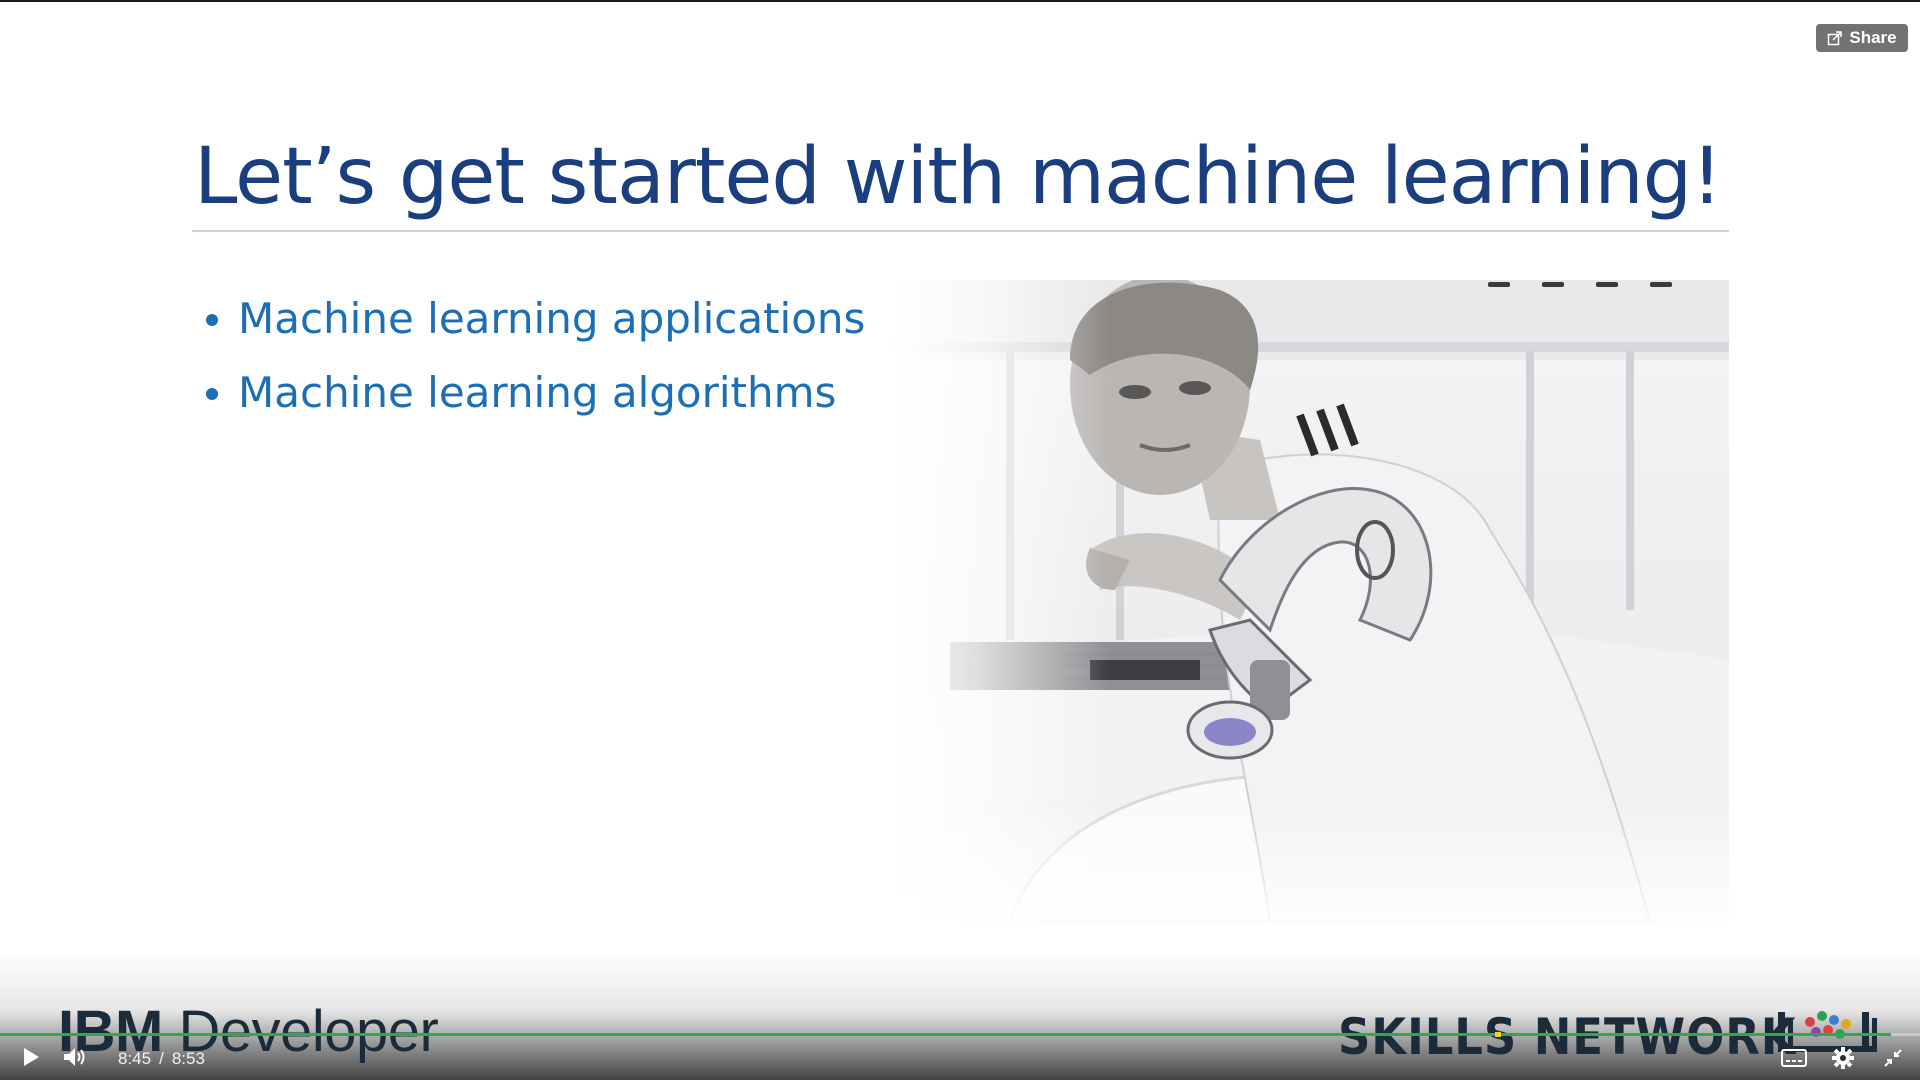  What do you see at coordinates (1873, 37) in the screenshot?
I see `share-label: Share` at bounding box center [1873, 37].